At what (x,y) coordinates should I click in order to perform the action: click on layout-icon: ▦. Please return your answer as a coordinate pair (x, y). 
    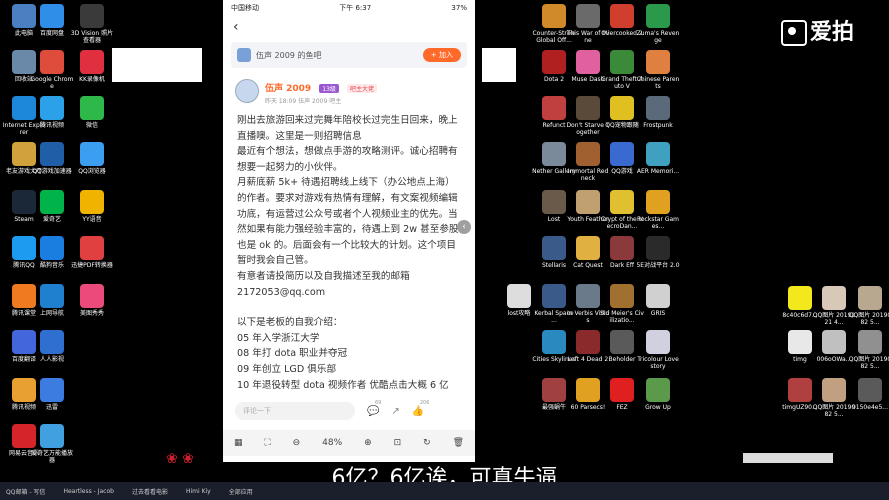
    Looking at the image, I should click on (238, 443).